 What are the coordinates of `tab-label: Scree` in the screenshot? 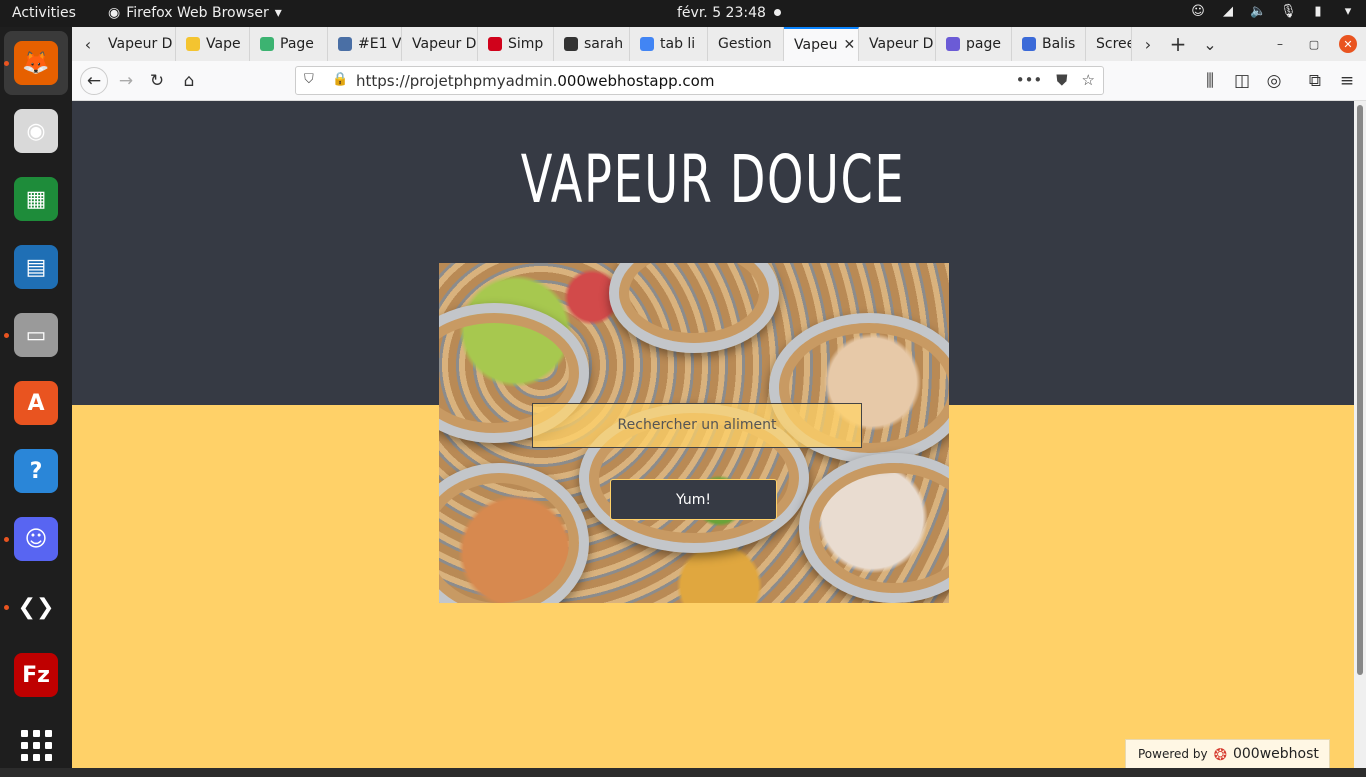 It's located at (1114, 44).